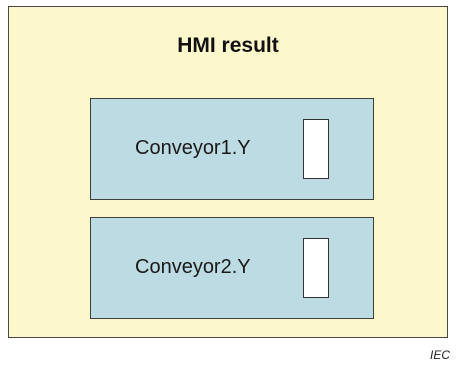  I want to click on conveyor-1-value-field, so click(316, 149).